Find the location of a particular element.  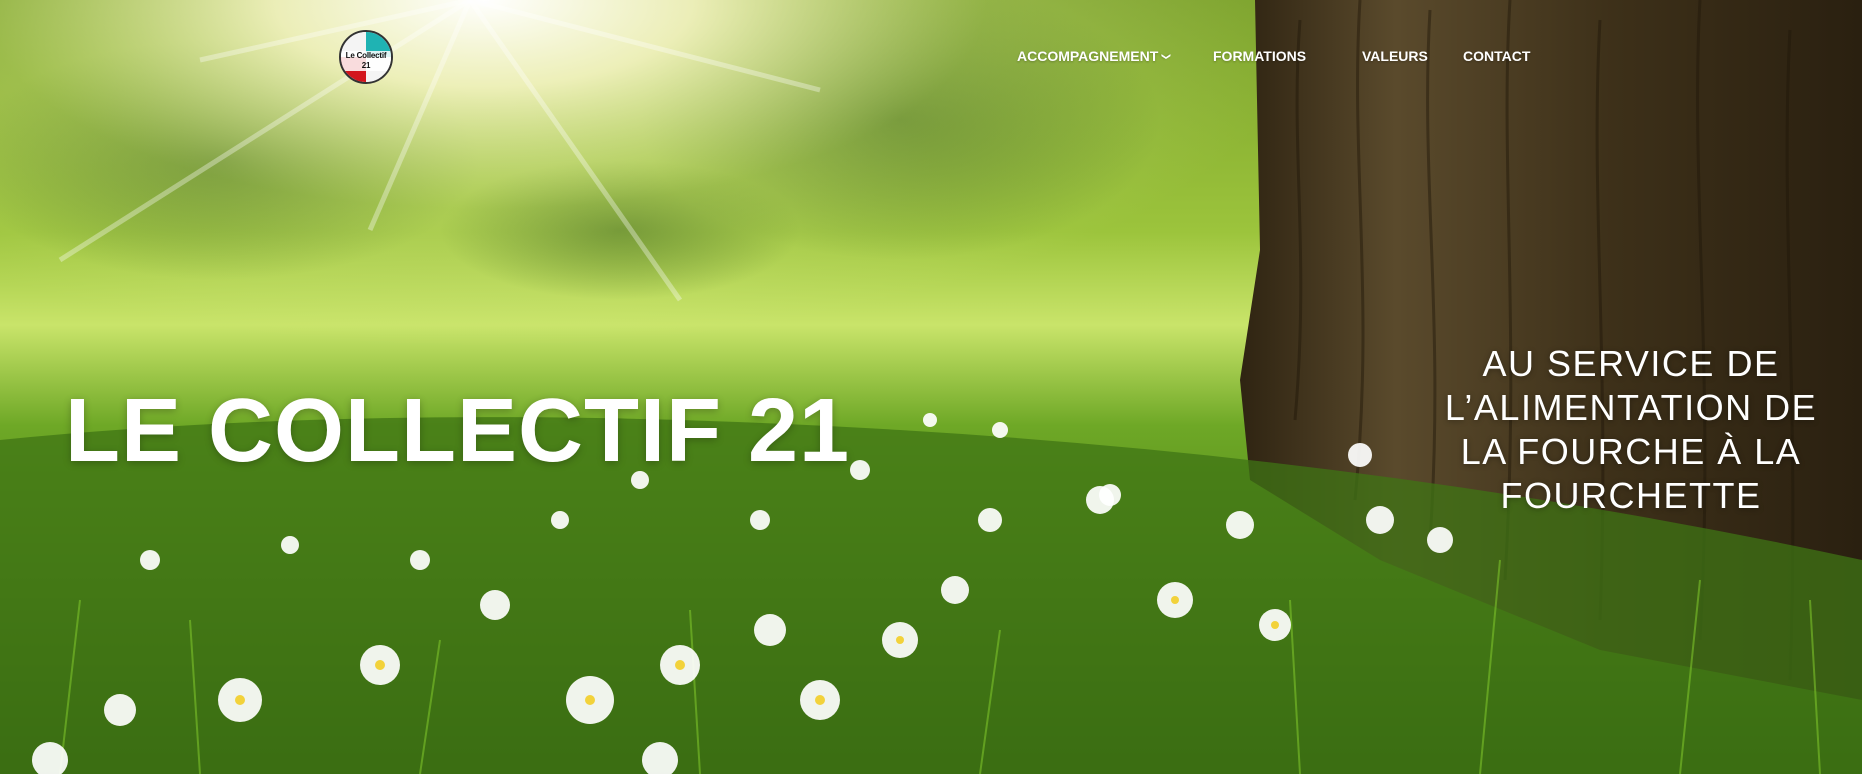

nav-item-formations: FORMATIONS is located at coordinates (1259, 56).